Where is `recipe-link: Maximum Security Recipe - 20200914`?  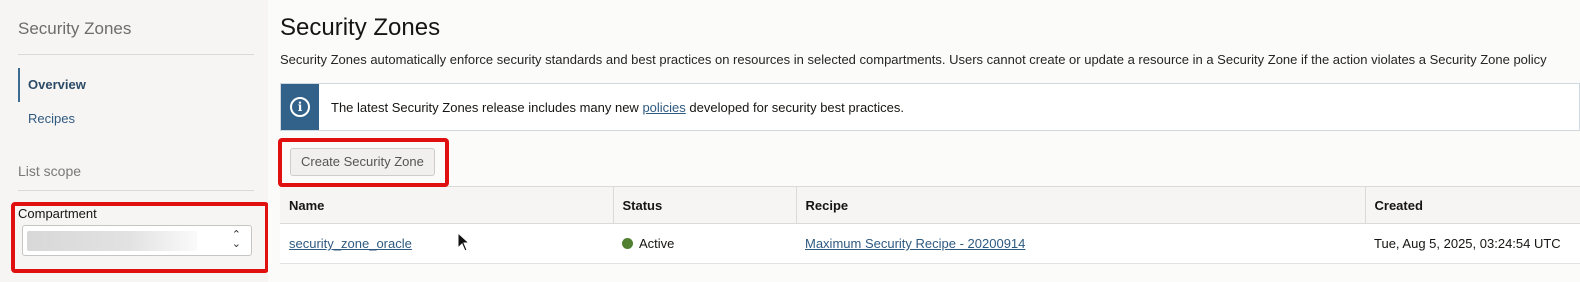
recipe-link: Maximum Security Recipe - 20200914 is located at coordinates (915, 243).